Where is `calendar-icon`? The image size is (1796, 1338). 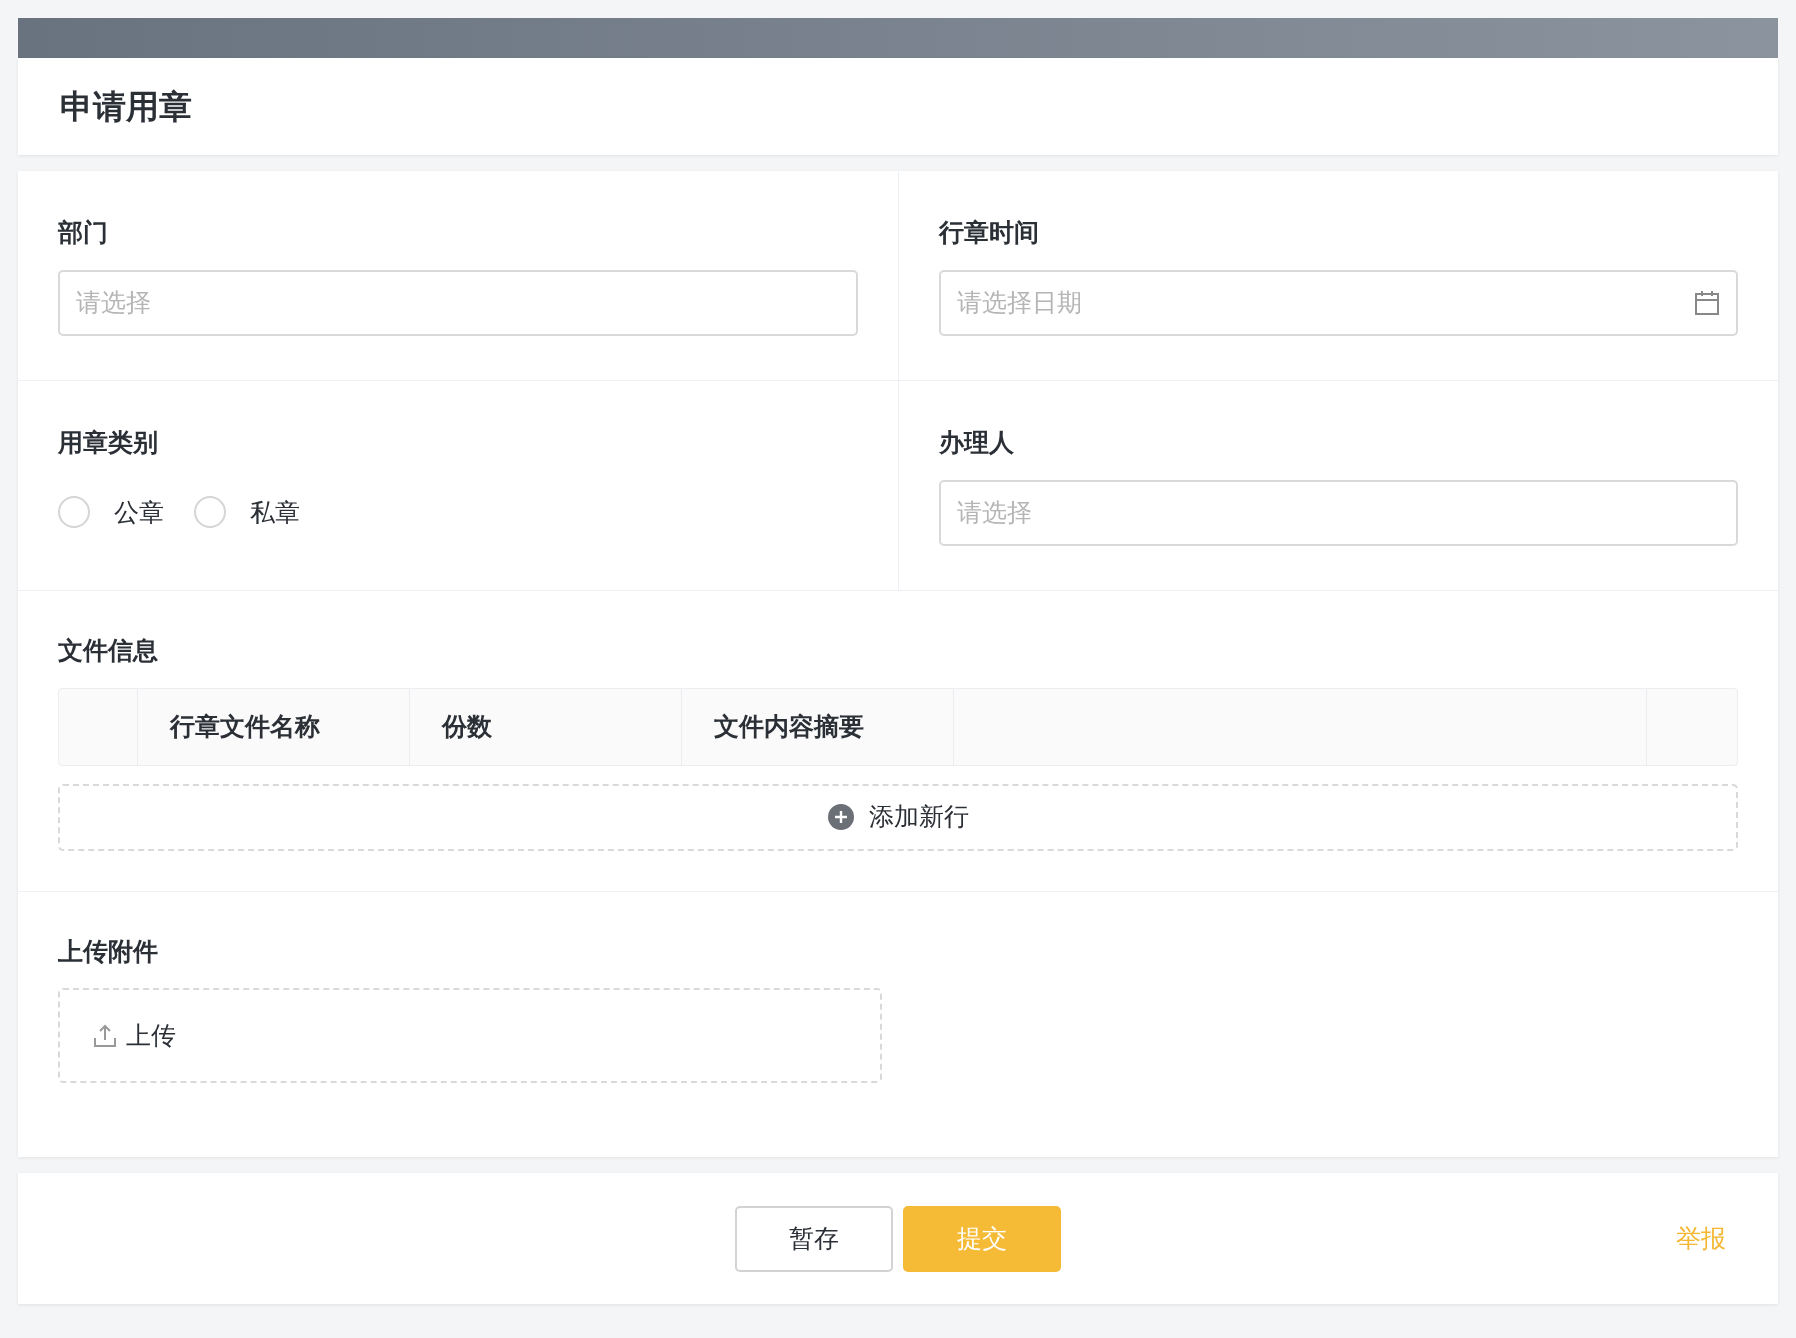
calendar-icon is located at coordinates (1707, 302).